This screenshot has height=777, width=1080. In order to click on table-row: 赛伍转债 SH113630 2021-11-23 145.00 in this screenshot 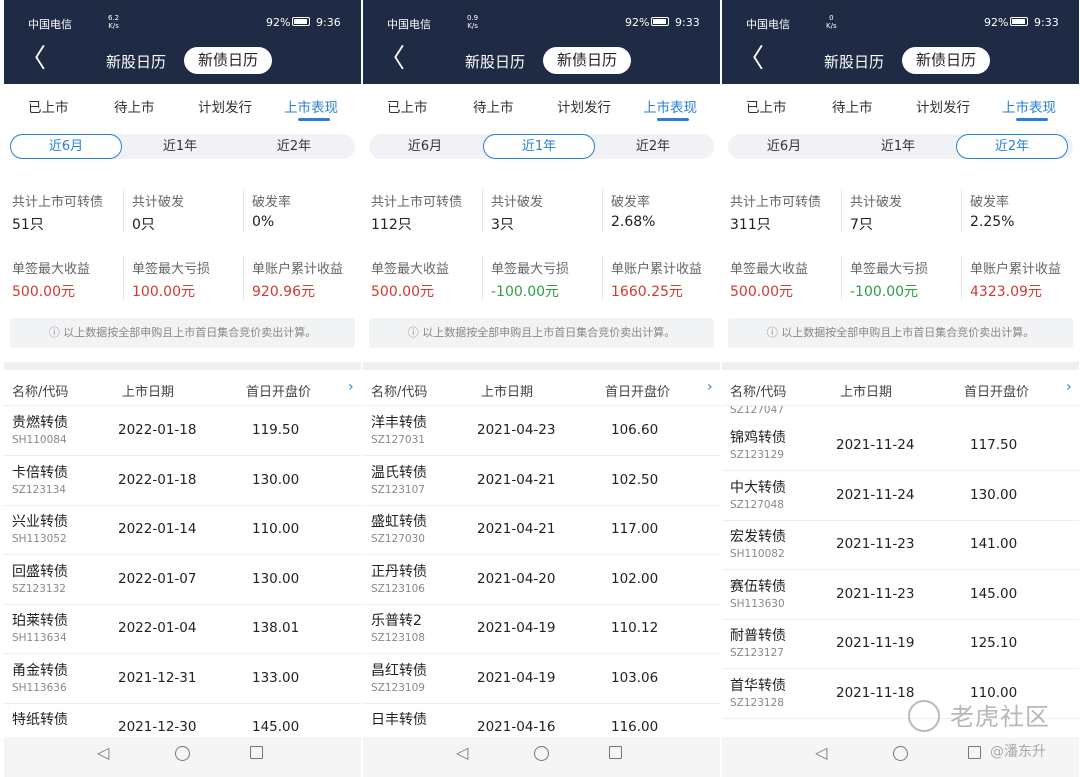, I will do `click(900, 595)`.